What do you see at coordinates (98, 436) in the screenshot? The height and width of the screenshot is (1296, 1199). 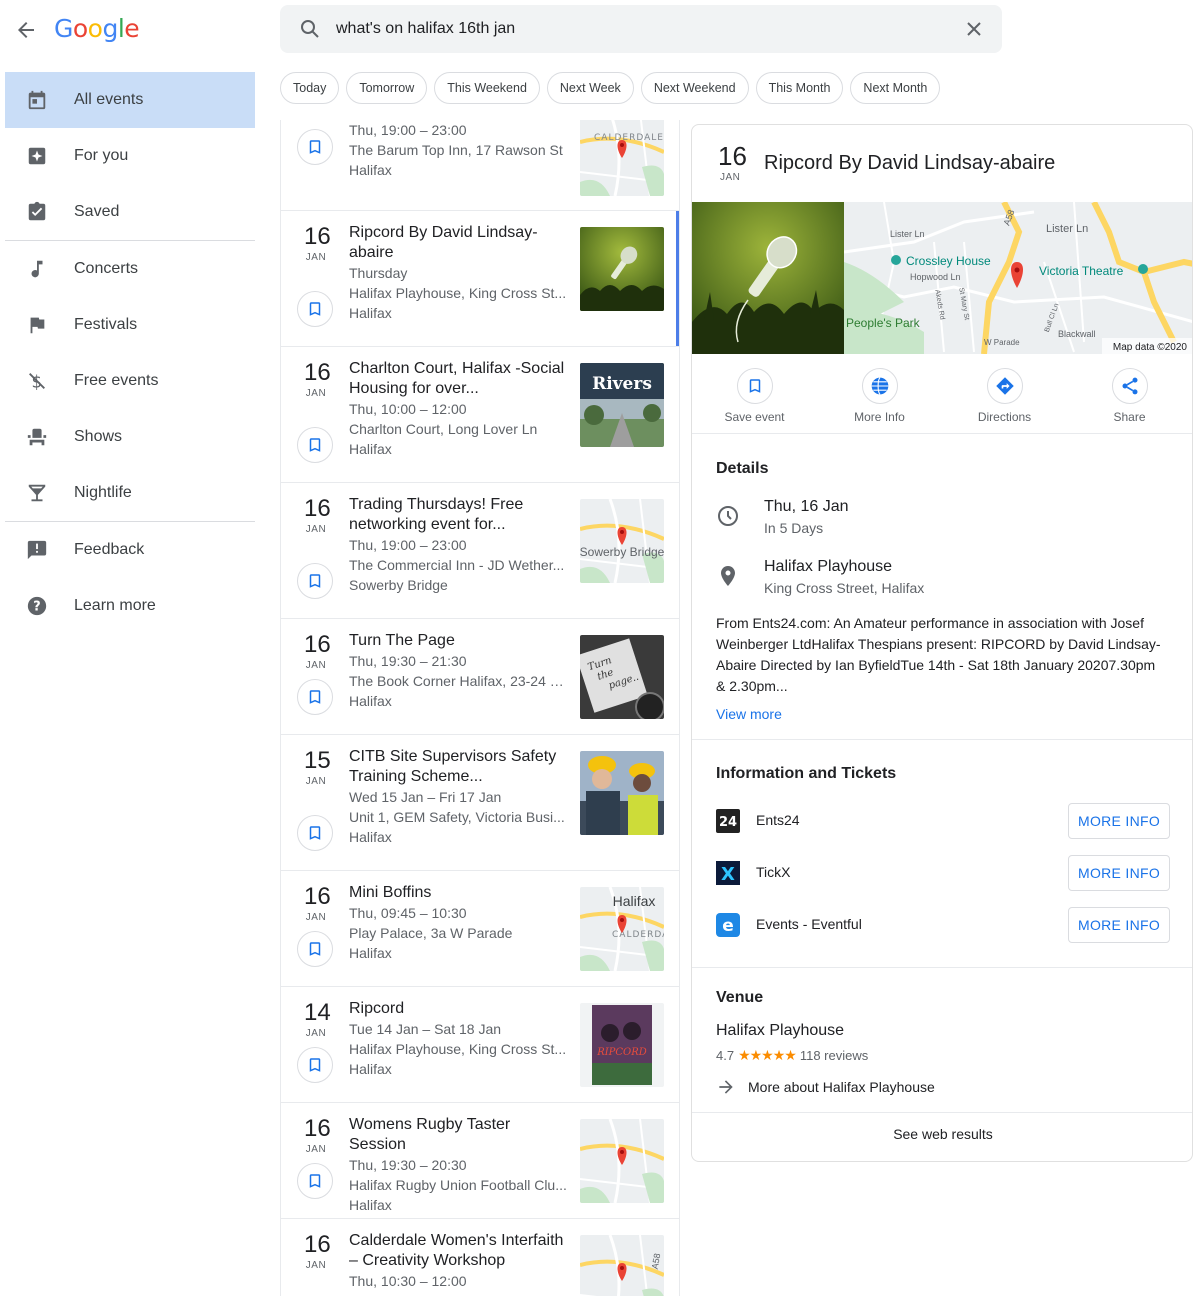 I see `nav-item-label: Shows` at bounding box center [98, 436].